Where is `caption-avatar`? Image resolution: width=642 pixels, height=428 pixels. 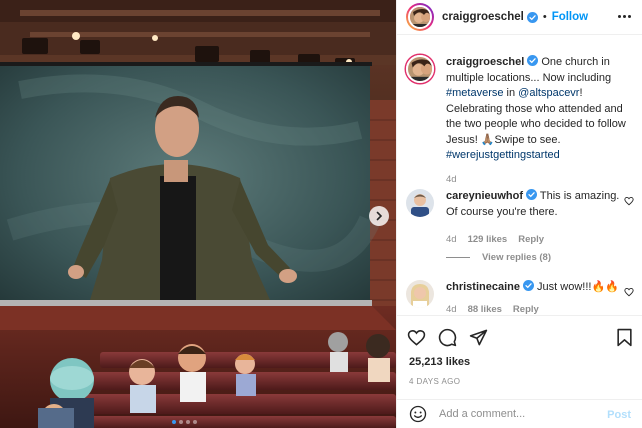 caption-avatar is located at coordinates (420, 69).